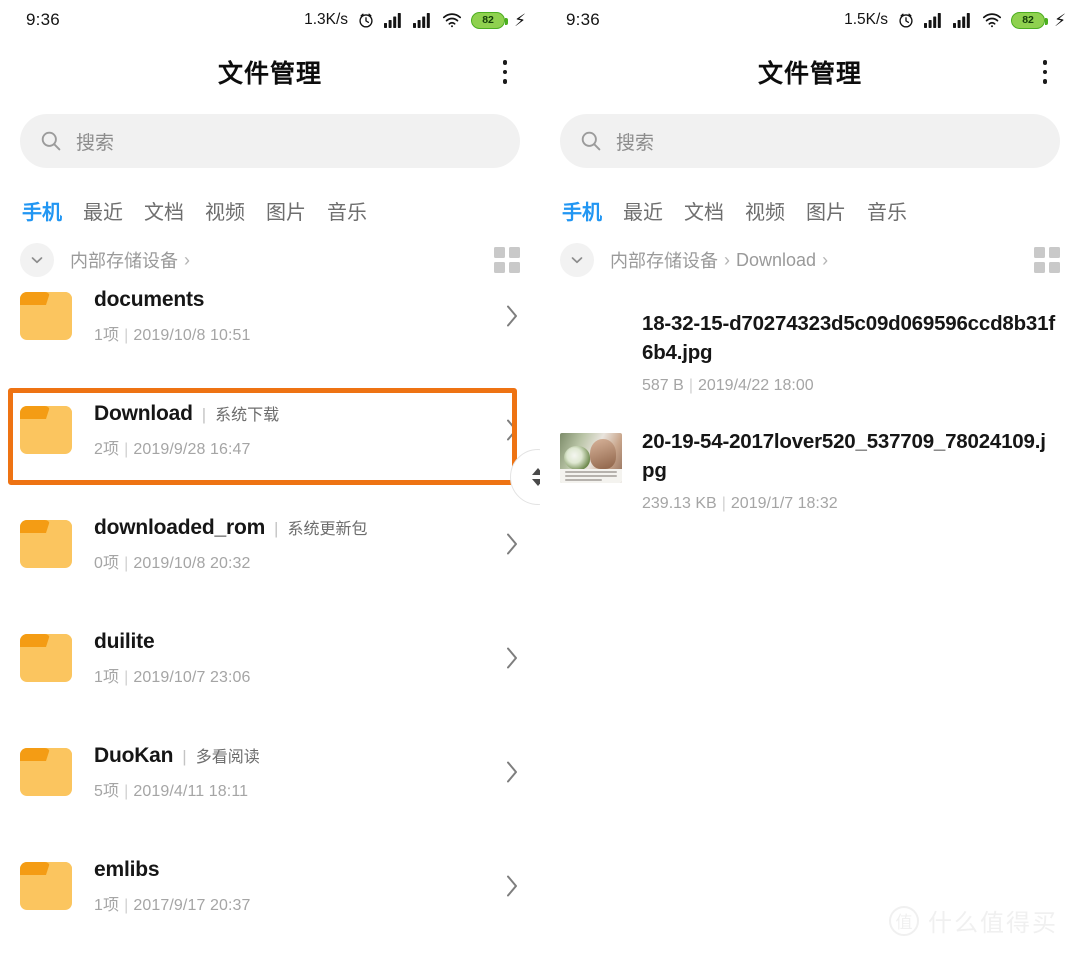  I want to click on folder-name: Download, so click(143, 413).